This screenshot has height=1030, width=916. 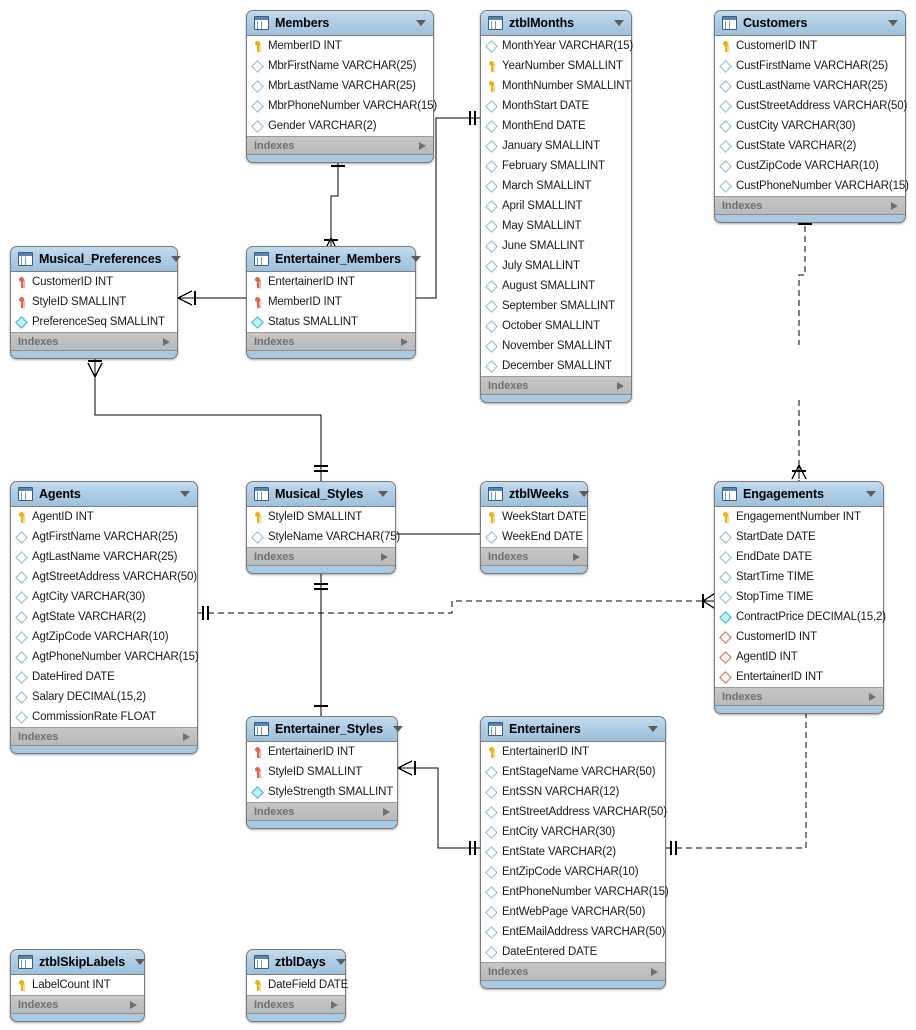 I want to click on column-row: EntState VARCHAR(2), so click(x=573, y=852).